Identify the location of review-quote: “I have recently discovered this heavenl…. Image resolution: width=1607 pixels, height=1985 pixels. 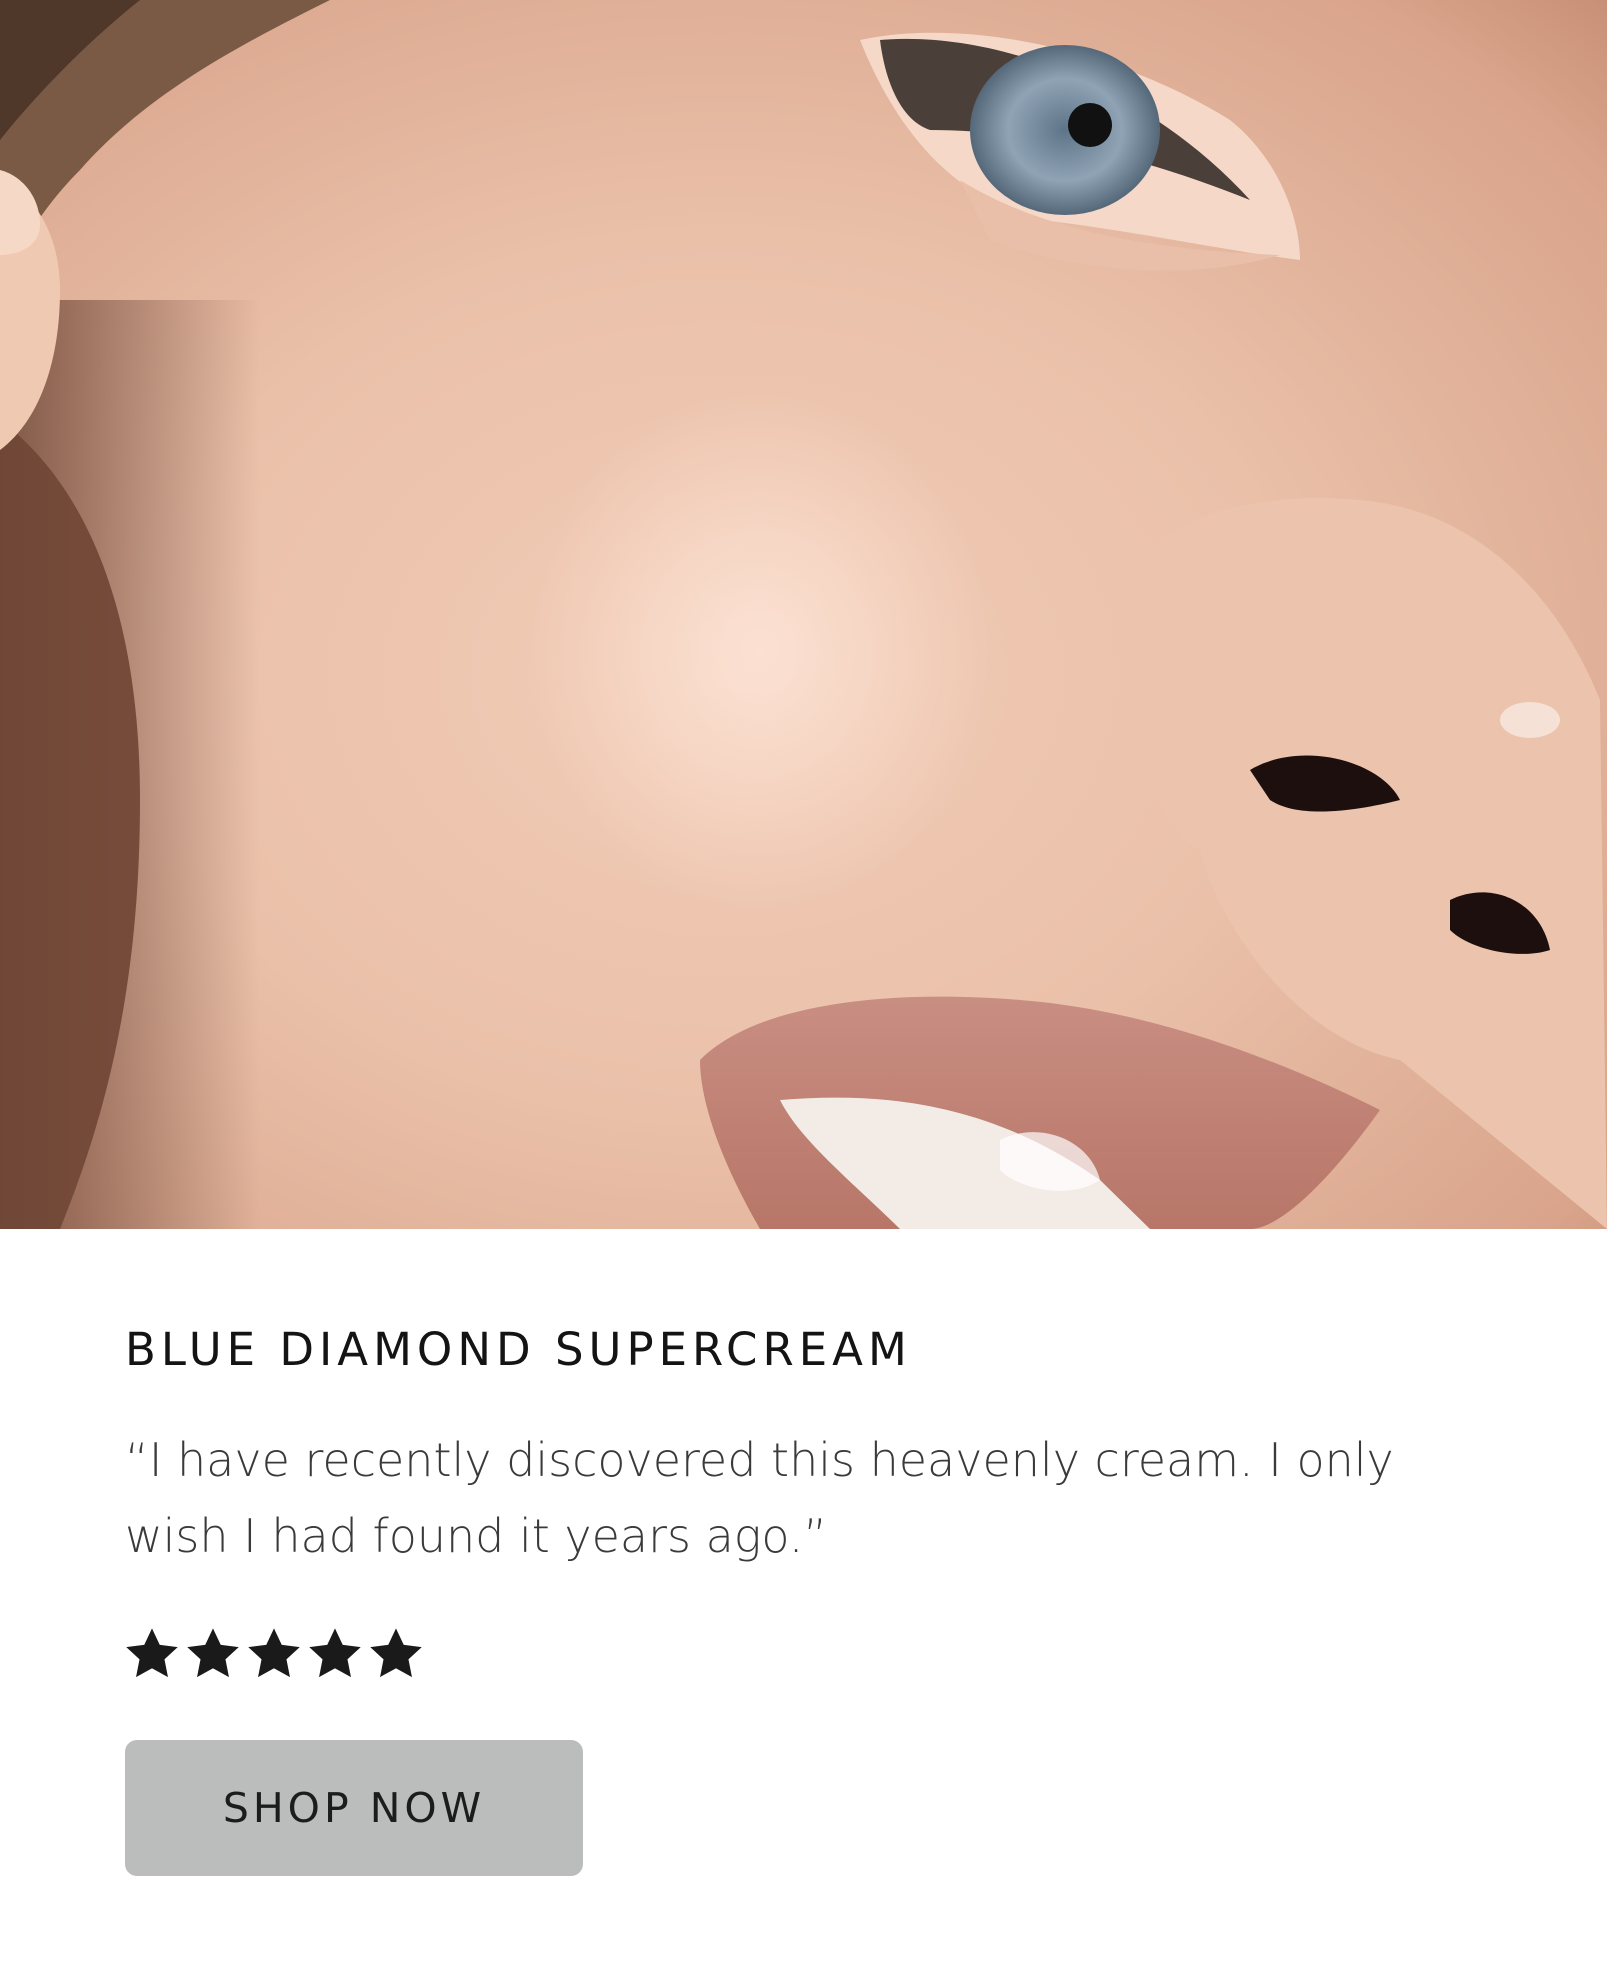
(759, 1498).